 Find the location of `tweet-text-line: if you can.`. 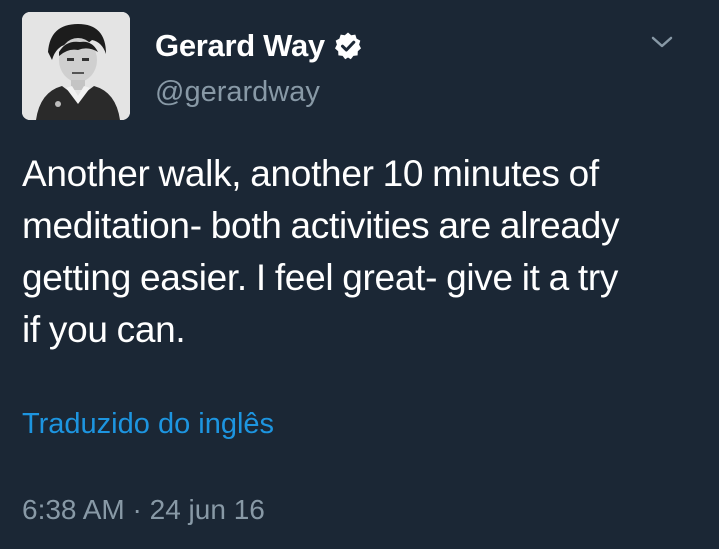

tweet-text-line: if you can. is located at coordinates (104, 329).